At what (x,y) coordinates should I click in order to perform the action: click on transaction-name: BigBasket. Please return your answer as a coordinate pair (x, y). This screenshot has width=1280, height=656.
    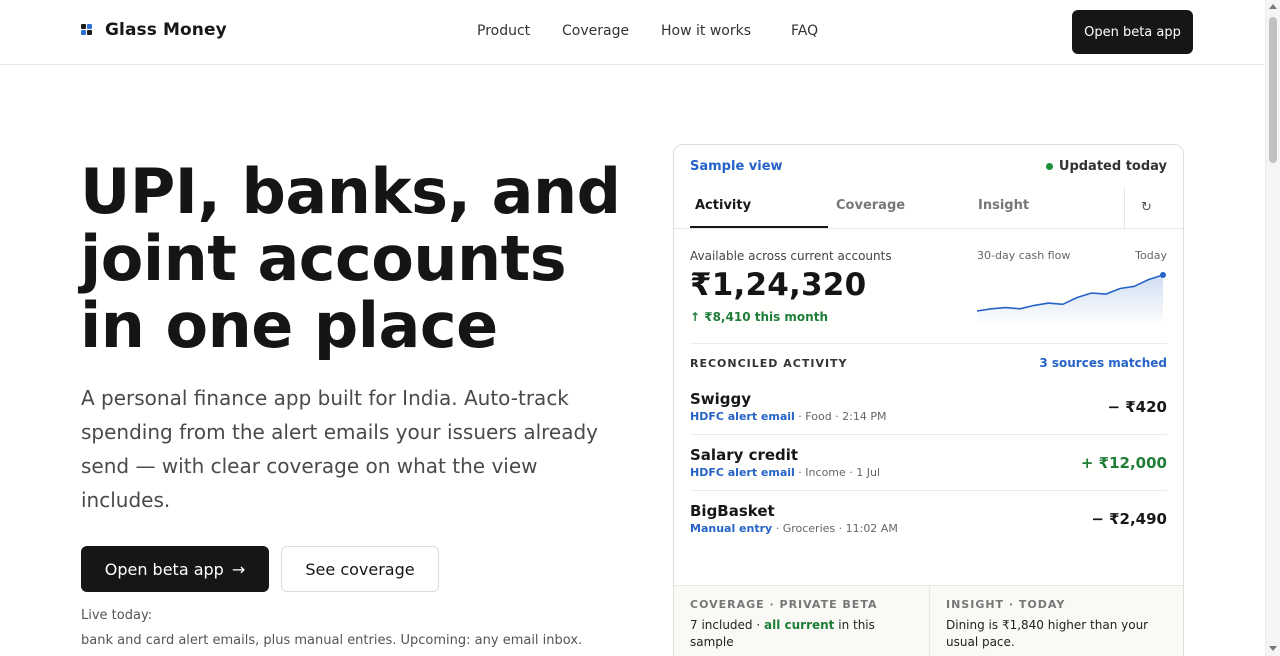
    Looking at the image, I should click on (732, 511).